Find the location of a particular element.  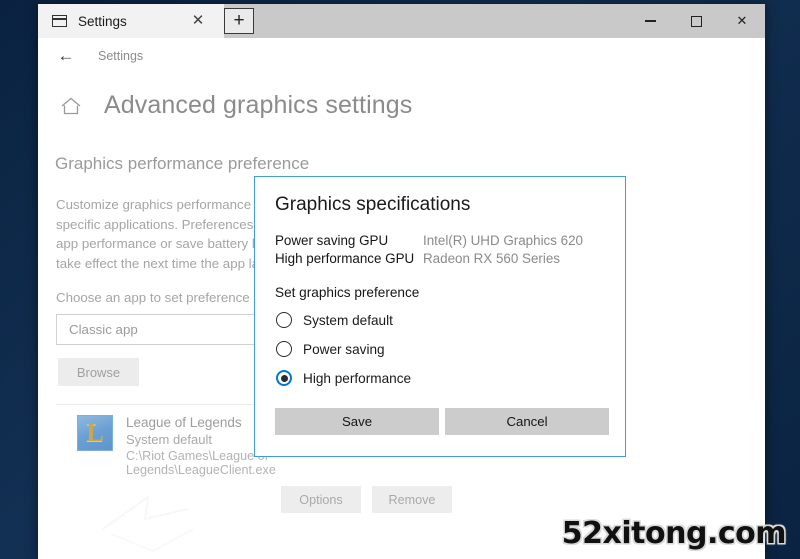

radio-label: System default is located at coordinates (348, 320).